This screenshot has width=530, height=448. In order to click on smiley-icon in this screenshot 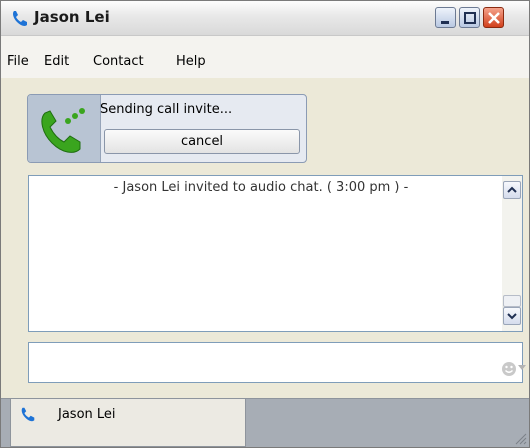, I will do `click(509, 369)`.